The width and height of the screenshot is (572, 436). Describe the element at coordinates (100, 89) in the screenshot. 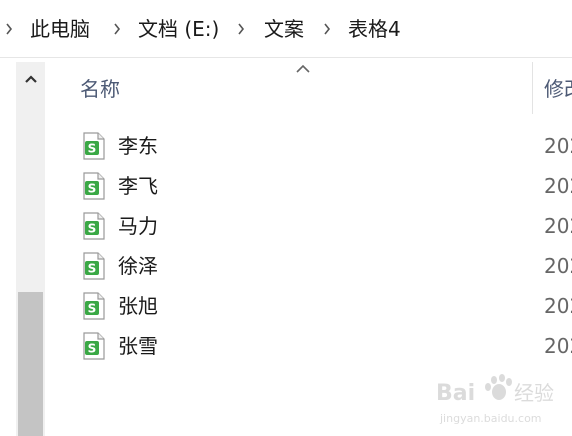

I see `column-header-name: 名称` at that location.